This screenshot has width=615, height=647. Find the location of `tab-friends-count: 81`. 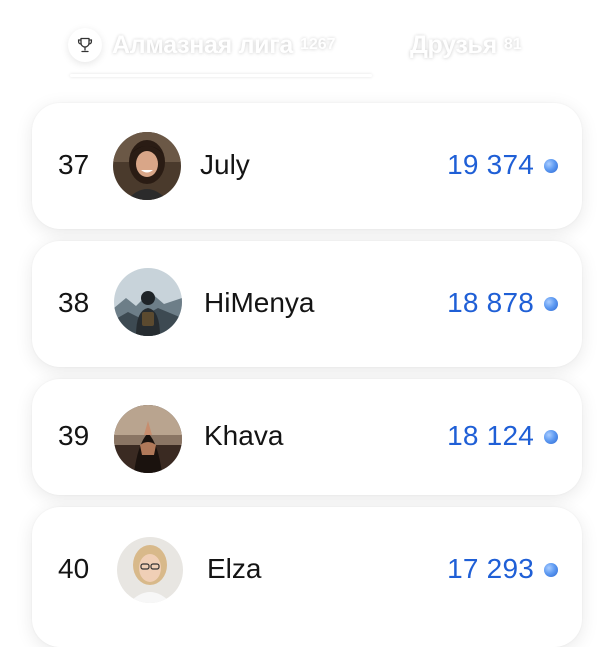

tab-friends-count: 81 is located at coordinates (512, 44).